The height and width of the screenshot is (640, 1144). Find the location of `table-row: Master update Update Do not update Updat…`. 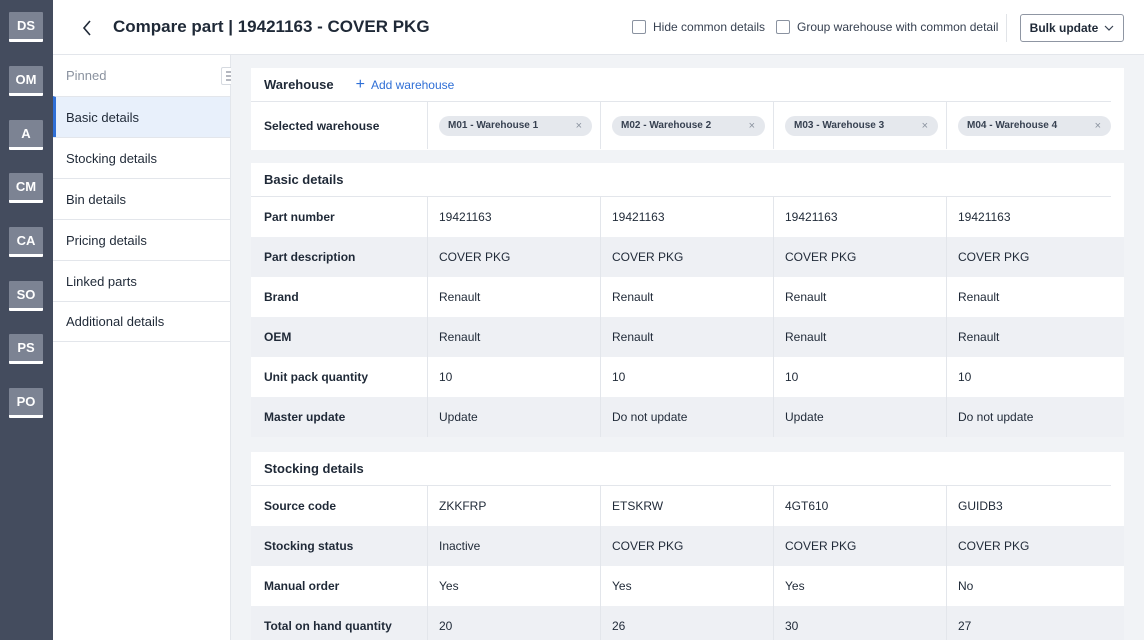

table-row: Master update Update Do not update Updat… is located at coordinates (687, 417).